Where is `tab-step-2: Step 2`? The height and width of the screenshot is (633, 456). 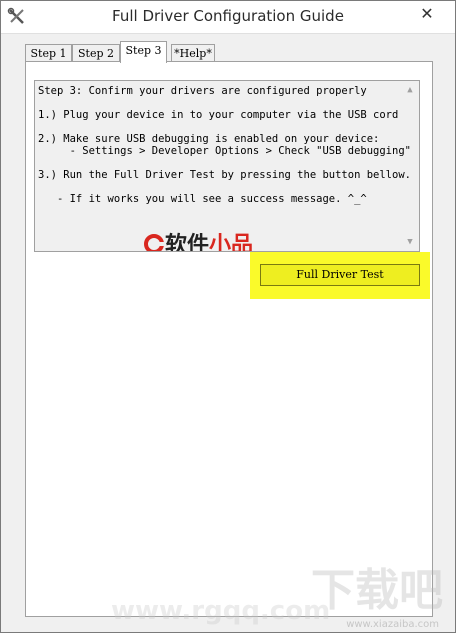 tab-step-2: Step 2 is located at coordinates (96, 52).